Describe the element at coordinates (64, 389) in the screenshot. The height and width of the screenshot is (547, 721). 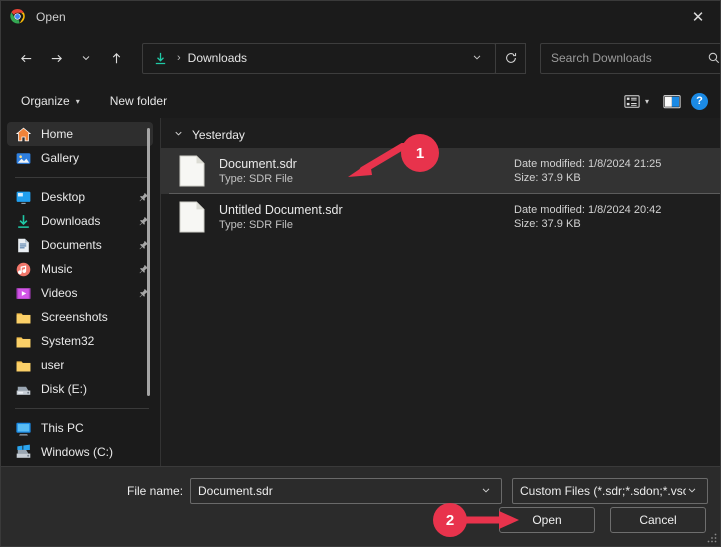
I see `sidebar-item-label: Disk (E:)` at that location.